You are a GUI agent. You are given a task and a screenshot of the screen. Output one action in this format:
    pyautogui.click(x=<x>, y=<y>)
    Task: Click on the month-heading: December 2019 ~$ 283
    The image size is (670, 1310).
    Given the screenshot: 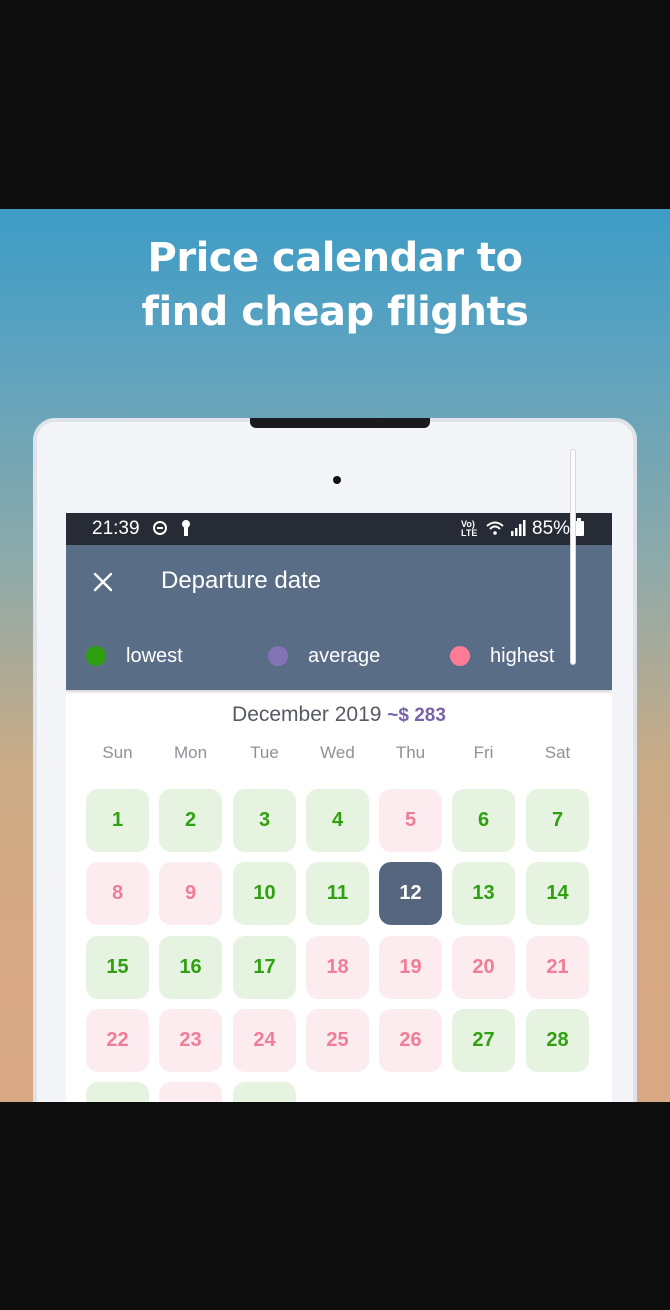 What is the action you would take?
    pyautogui.click(x=339, y=715)
    